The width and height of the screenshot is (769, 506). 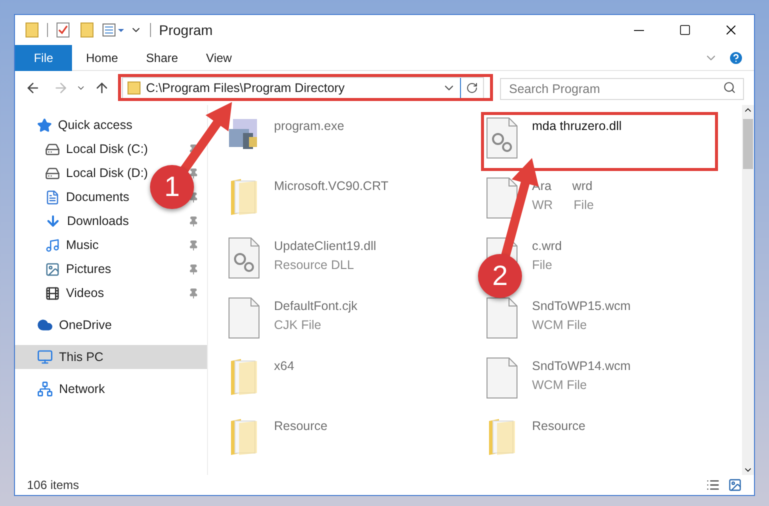 What do you see at coordinates (52, 269) in the screenshot?
I see `picture-icon` at bounding box center [52, 269].